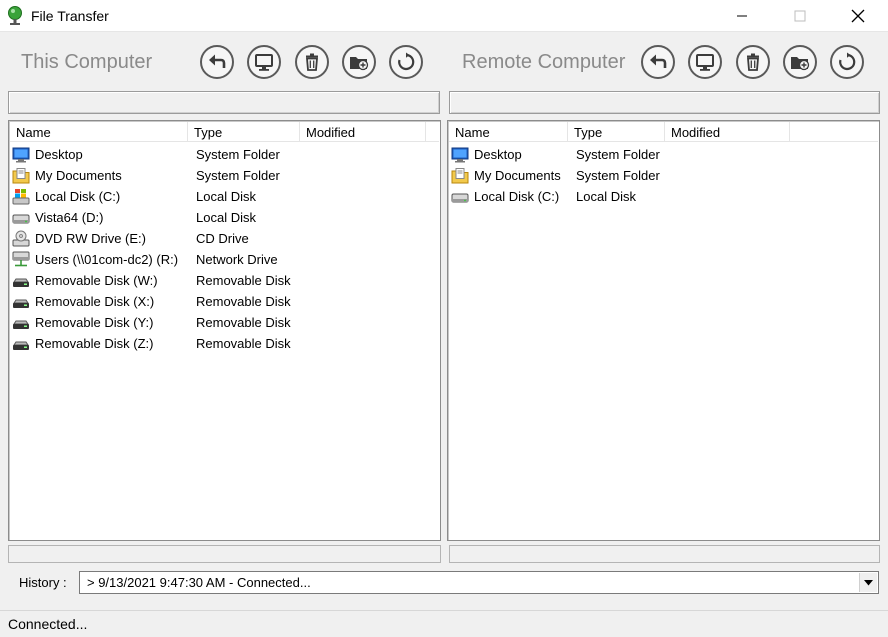 Image resolution: width=888 pixels, height=637 pixels. I want to click on remote-refresh-button, so click(847, 62).